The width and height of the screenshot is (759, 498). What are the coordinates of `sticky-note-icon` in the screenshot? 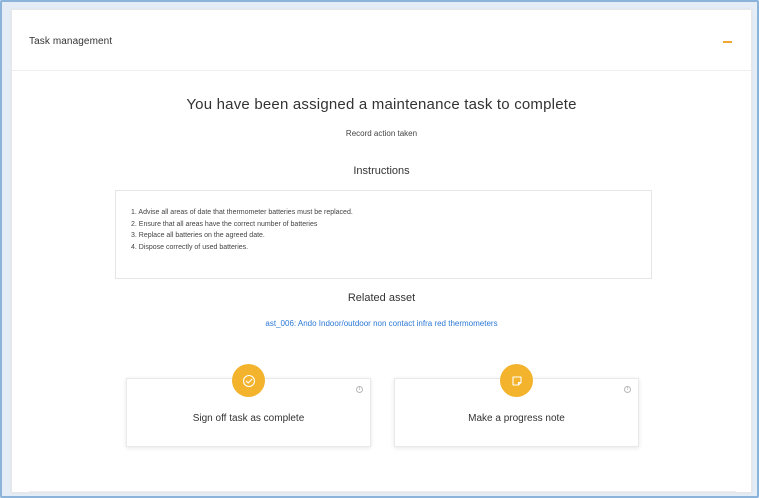 It's located at (516, 380).